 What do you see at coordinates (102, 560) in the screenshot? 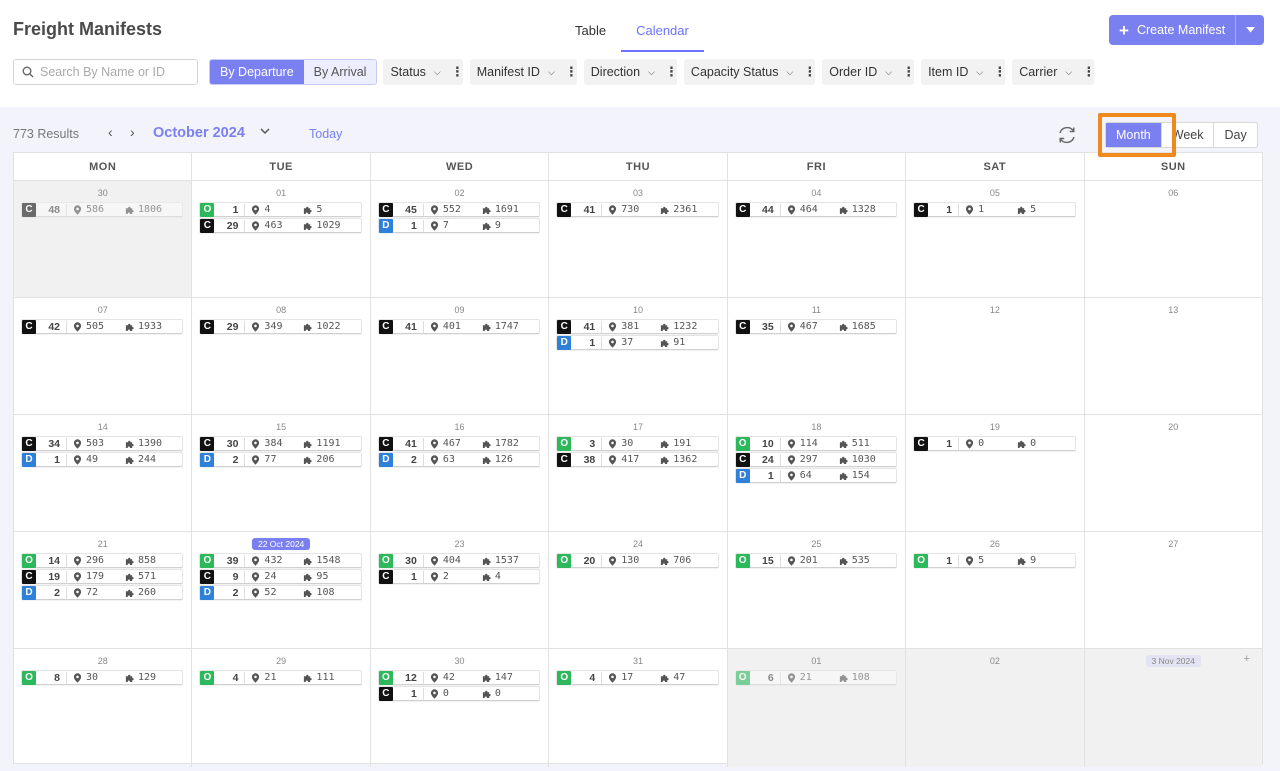
I see `manifest-entry: O 14 296 858` at bounding box center [102, 560].